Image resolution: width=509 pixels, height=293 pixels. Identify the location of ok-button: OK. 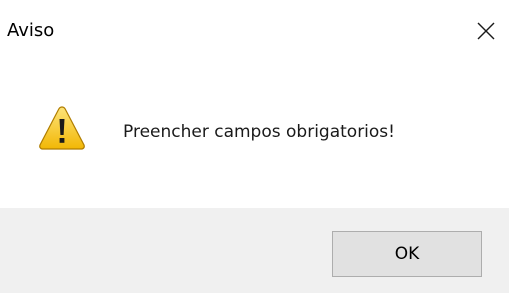
(407, 254).